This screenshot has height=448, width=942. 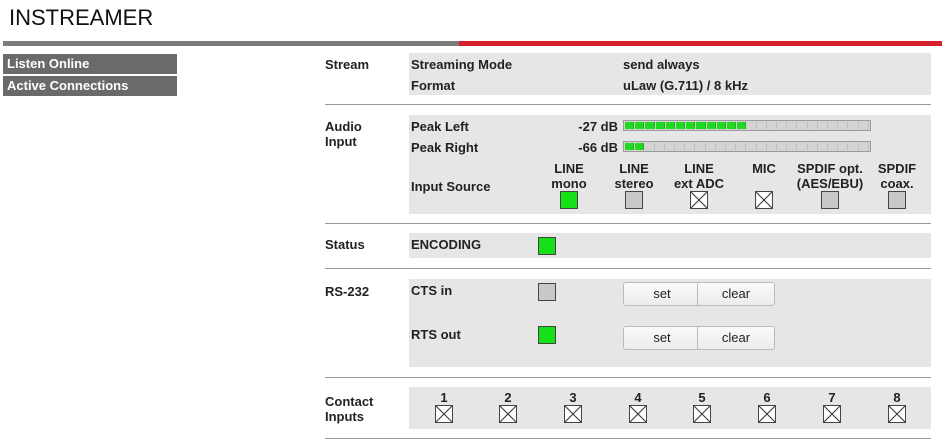 What do you see at coordinates (445, 147) in the screenshot?
I see `peak-right-label: Peak Right` at bounding box center [445, 147].